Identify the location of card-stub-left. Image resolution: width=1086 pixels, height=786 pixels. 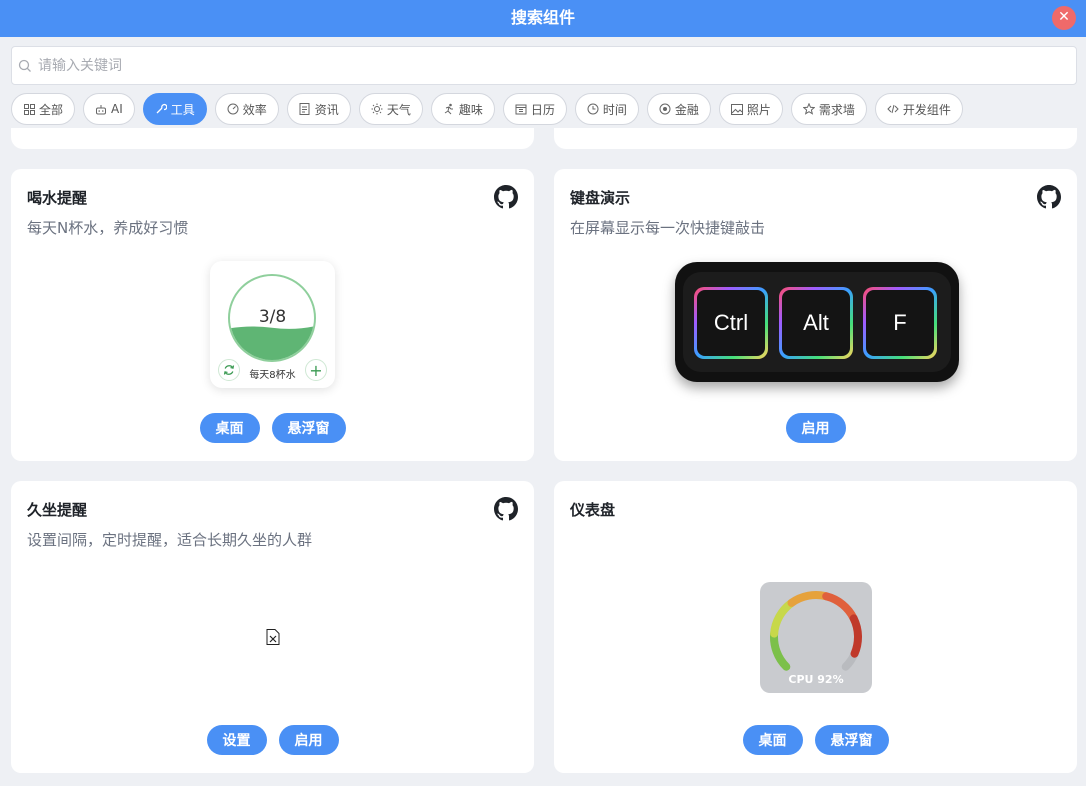
(272, 138).